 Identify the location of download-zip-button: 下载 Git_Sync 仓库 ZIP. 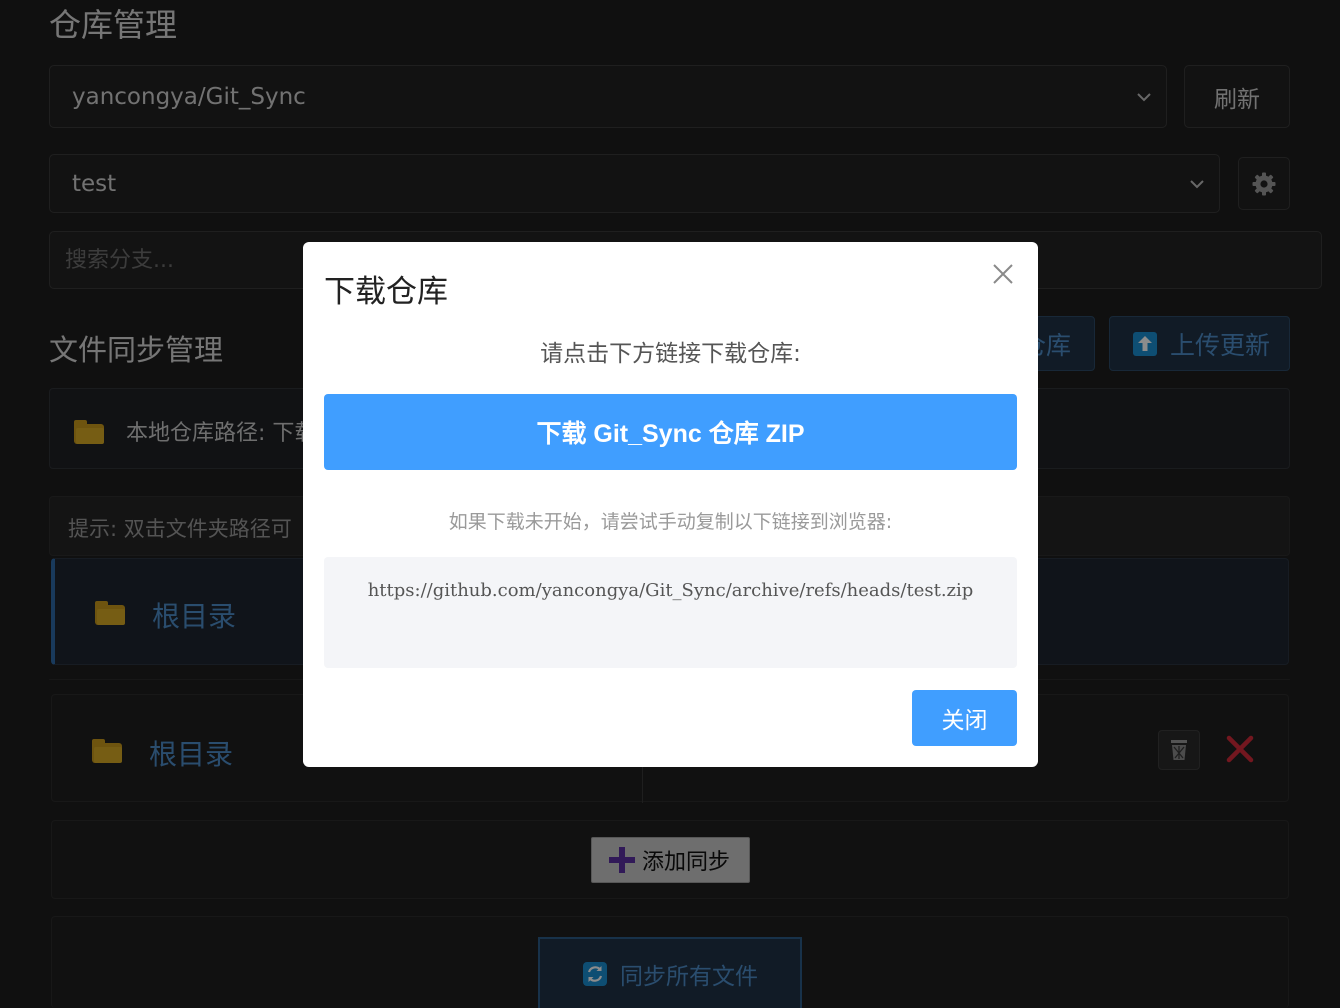
(670, 432).